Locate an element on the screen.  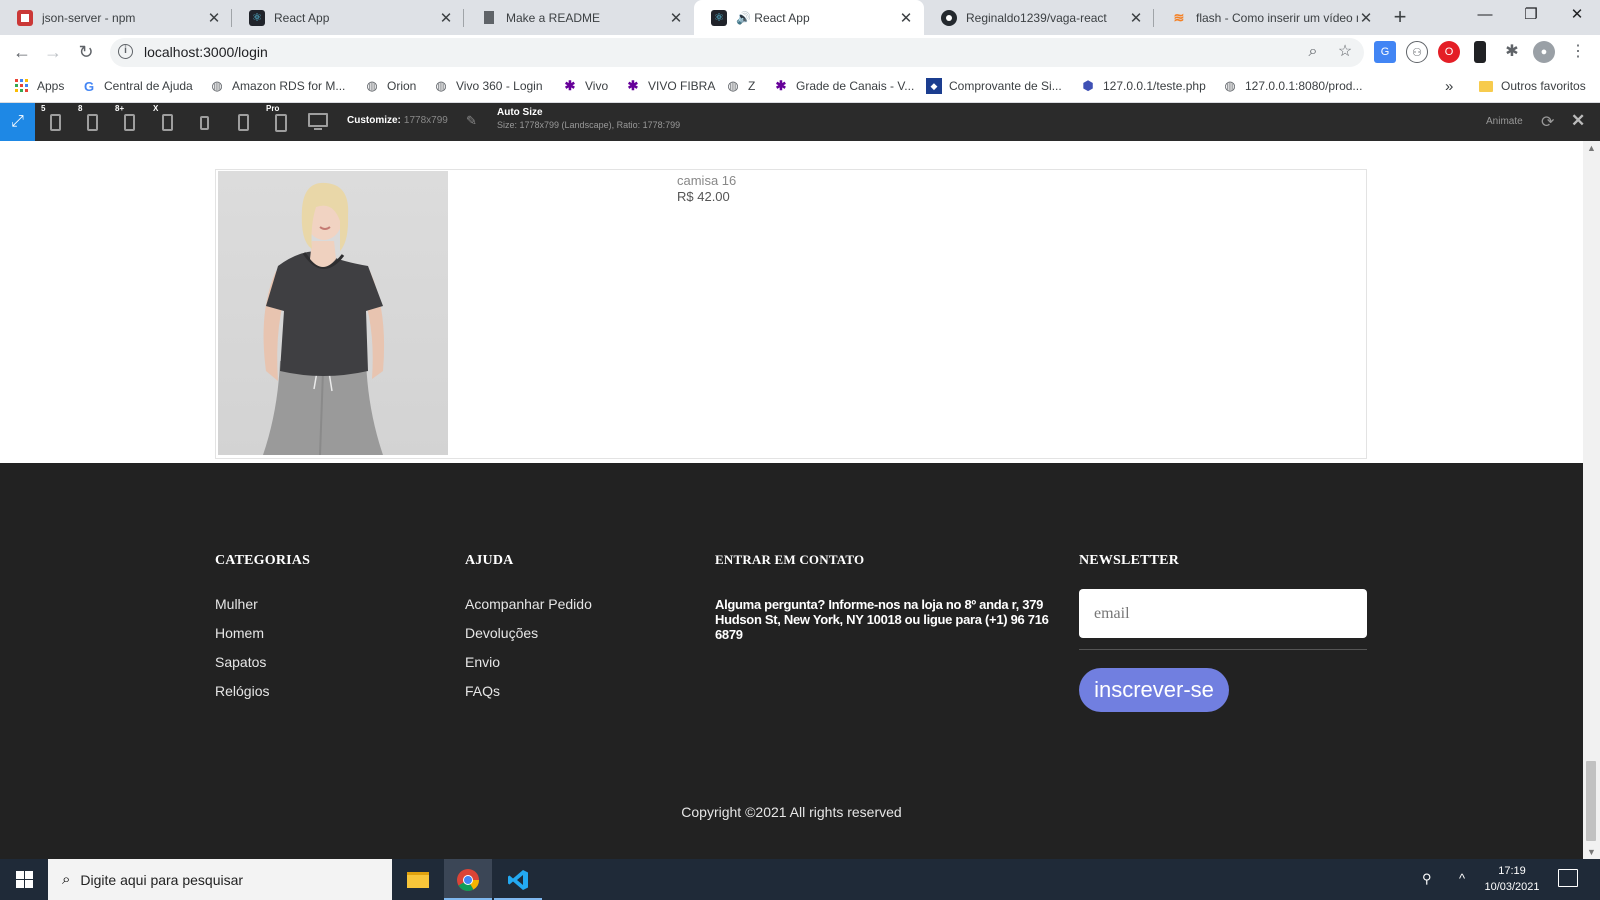
reload-icon: ↻ is located at coordinates (86, 53).